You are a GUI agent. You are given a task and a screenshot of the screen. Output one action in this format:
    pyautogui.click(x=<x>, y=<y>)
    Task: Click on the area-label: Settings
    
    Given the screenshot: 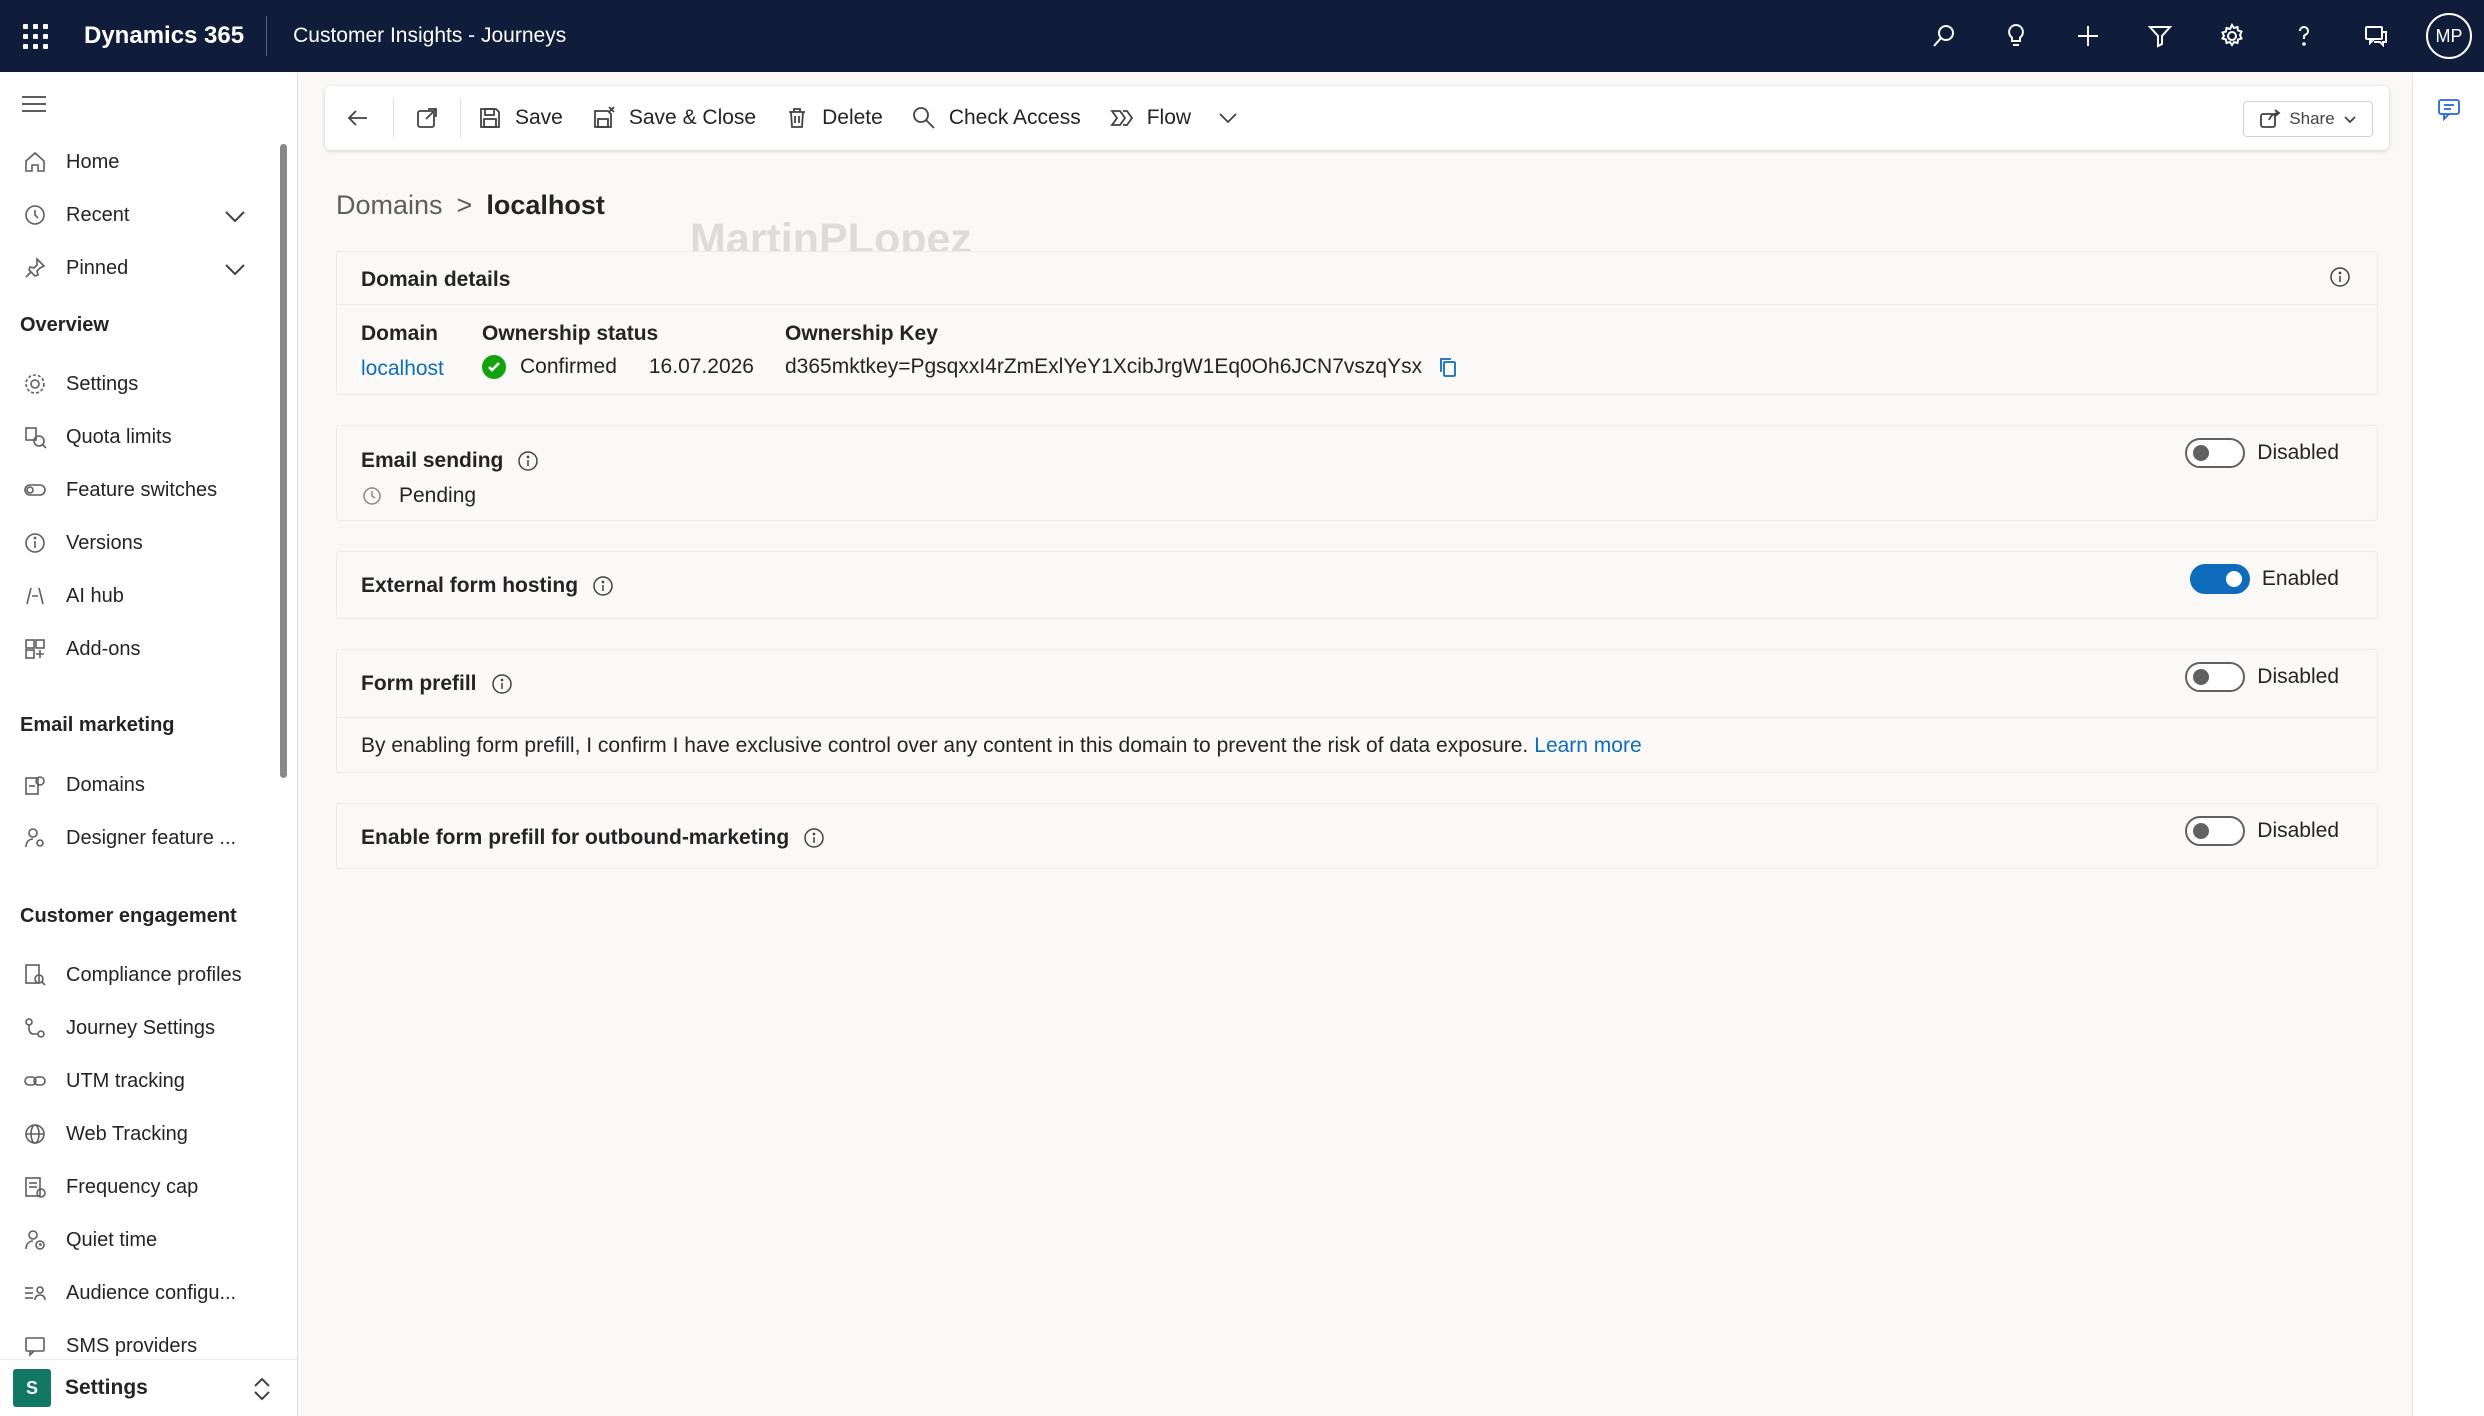 What is the action you would take?
    pyautogui.click(x=106, y=1387)
    